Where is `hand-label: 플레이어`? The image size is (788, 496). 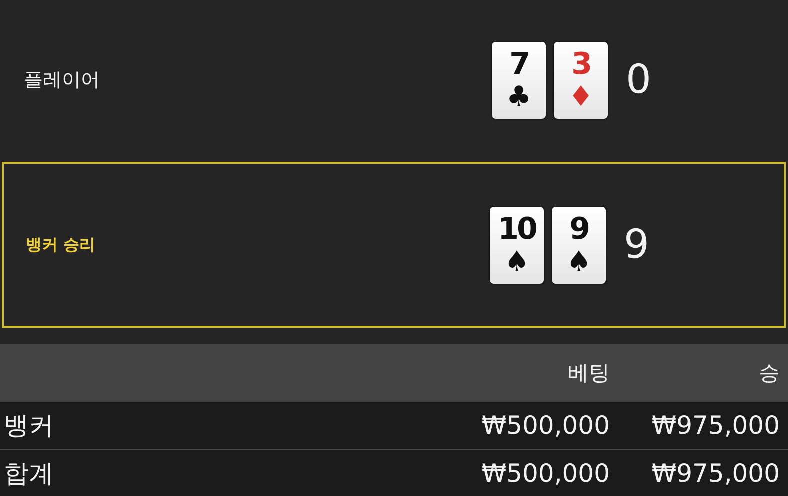
hand-label: 플레이어 is located at coordinates (62, 80).